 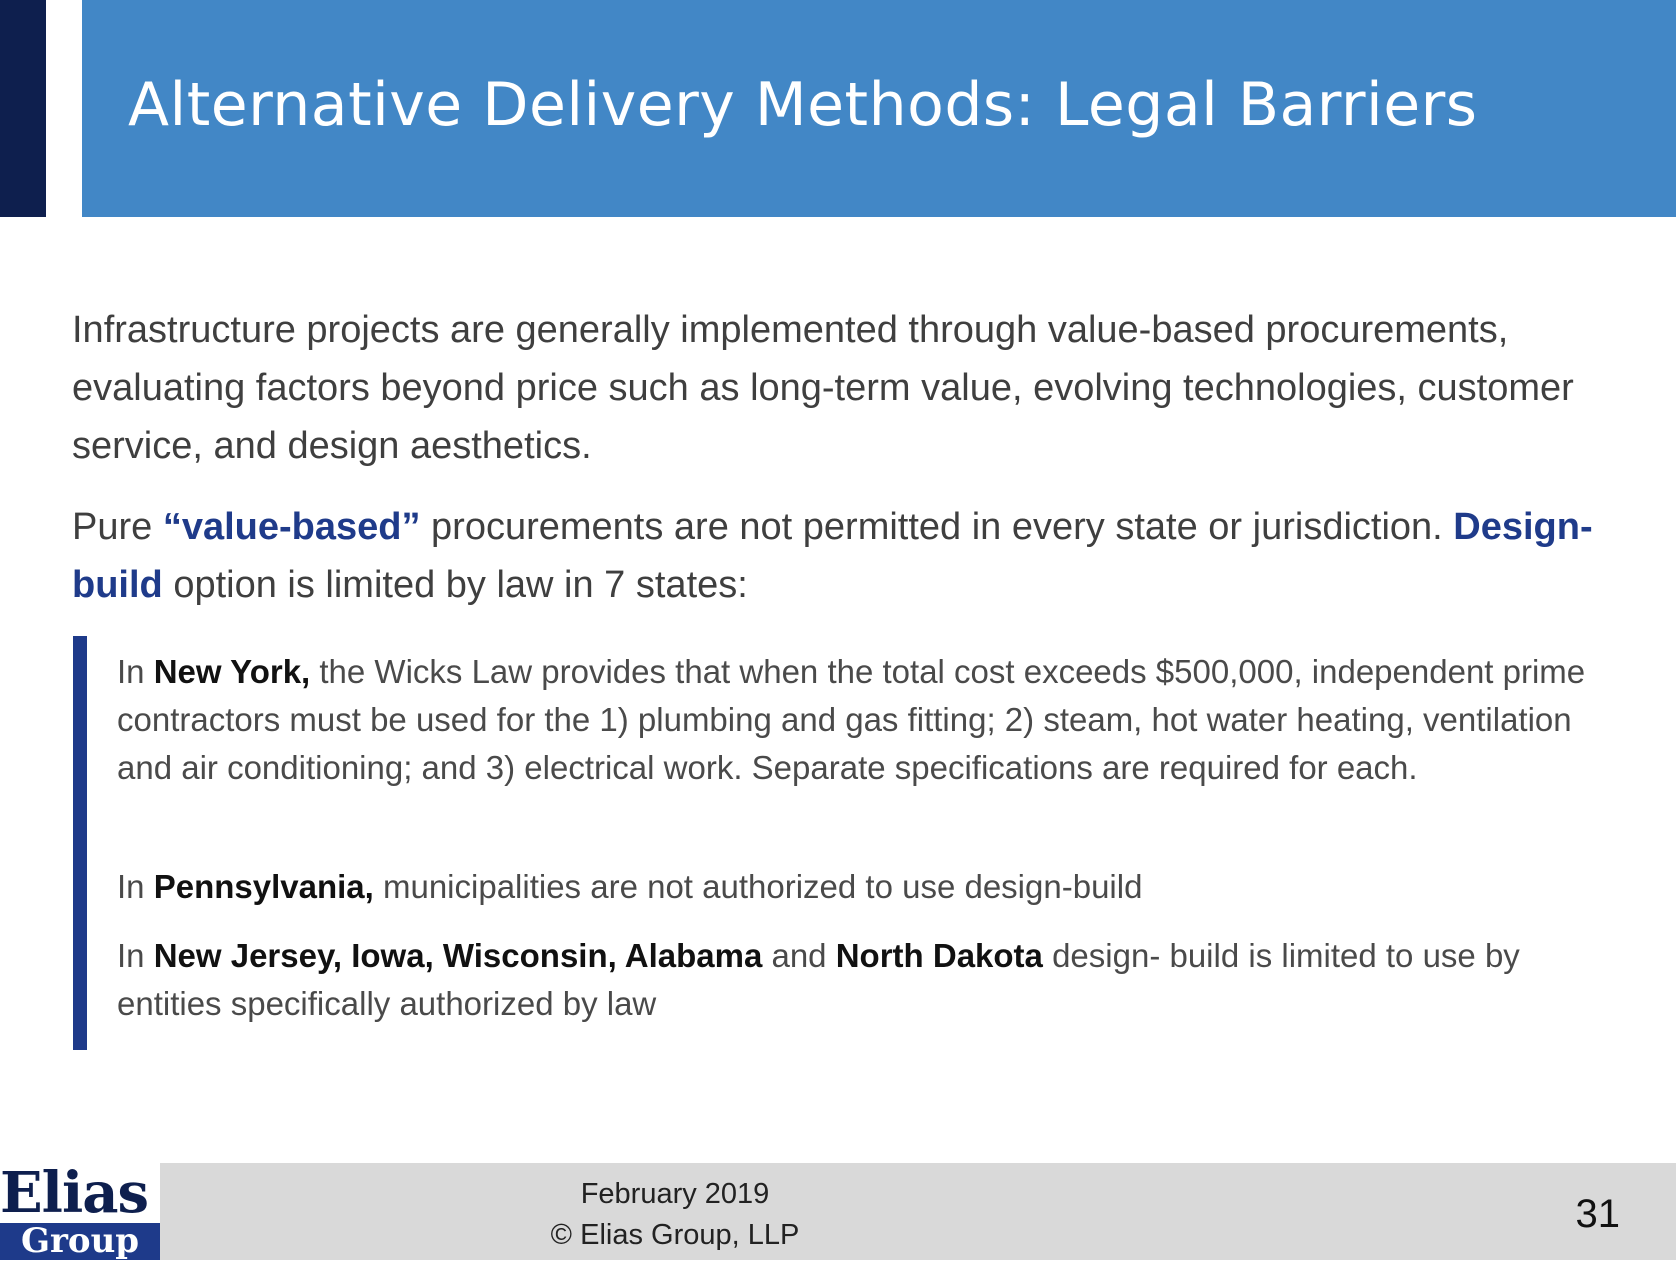 I want to click on value-based-term: “value-based”, so click(x=291, y=527).